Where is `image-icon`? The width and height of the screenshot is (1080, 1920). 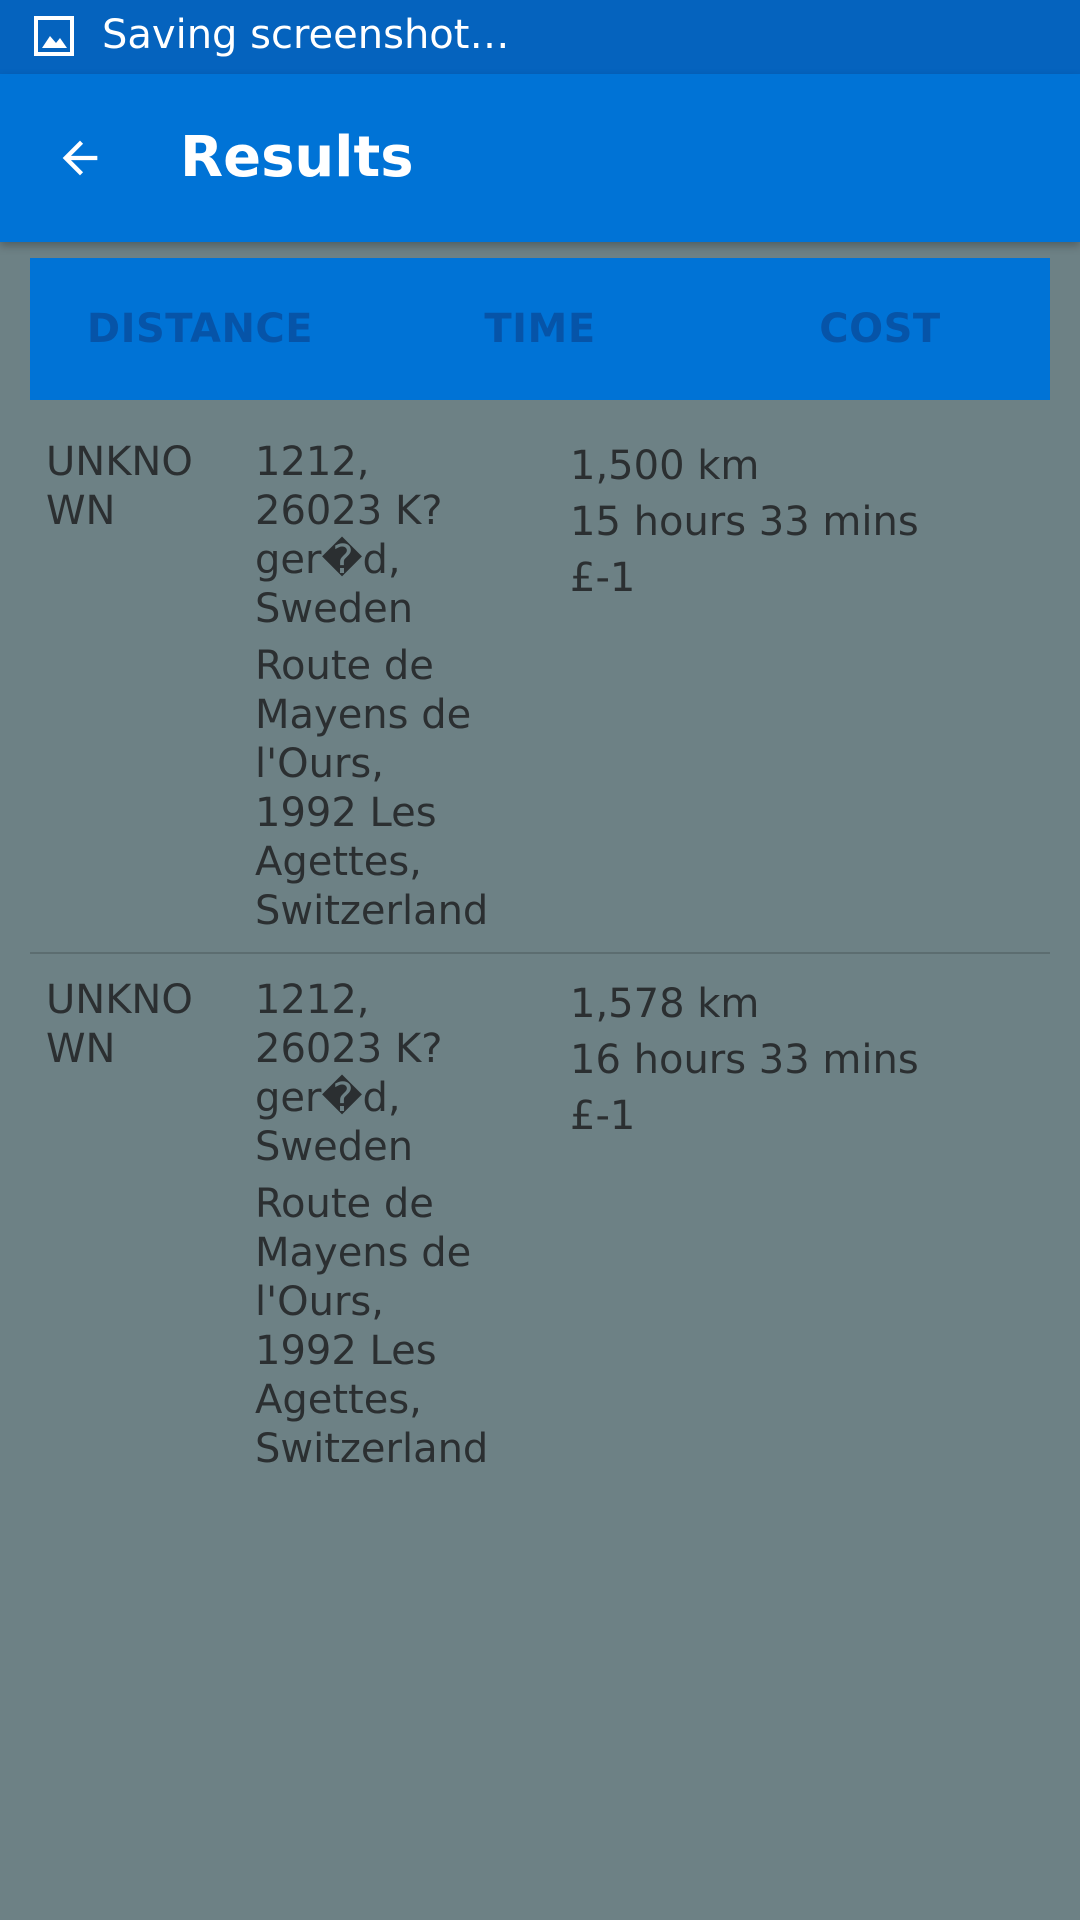 image-icon is located at coordinates (54, 36).